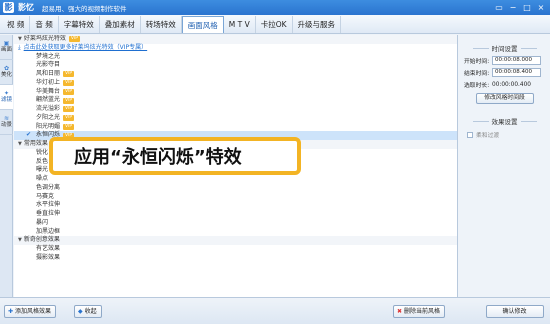  What do you see at coordinates (477, 74) in the screenshot?
I see `end-time-label: 结束时间:` at bounding box center [477, 74].